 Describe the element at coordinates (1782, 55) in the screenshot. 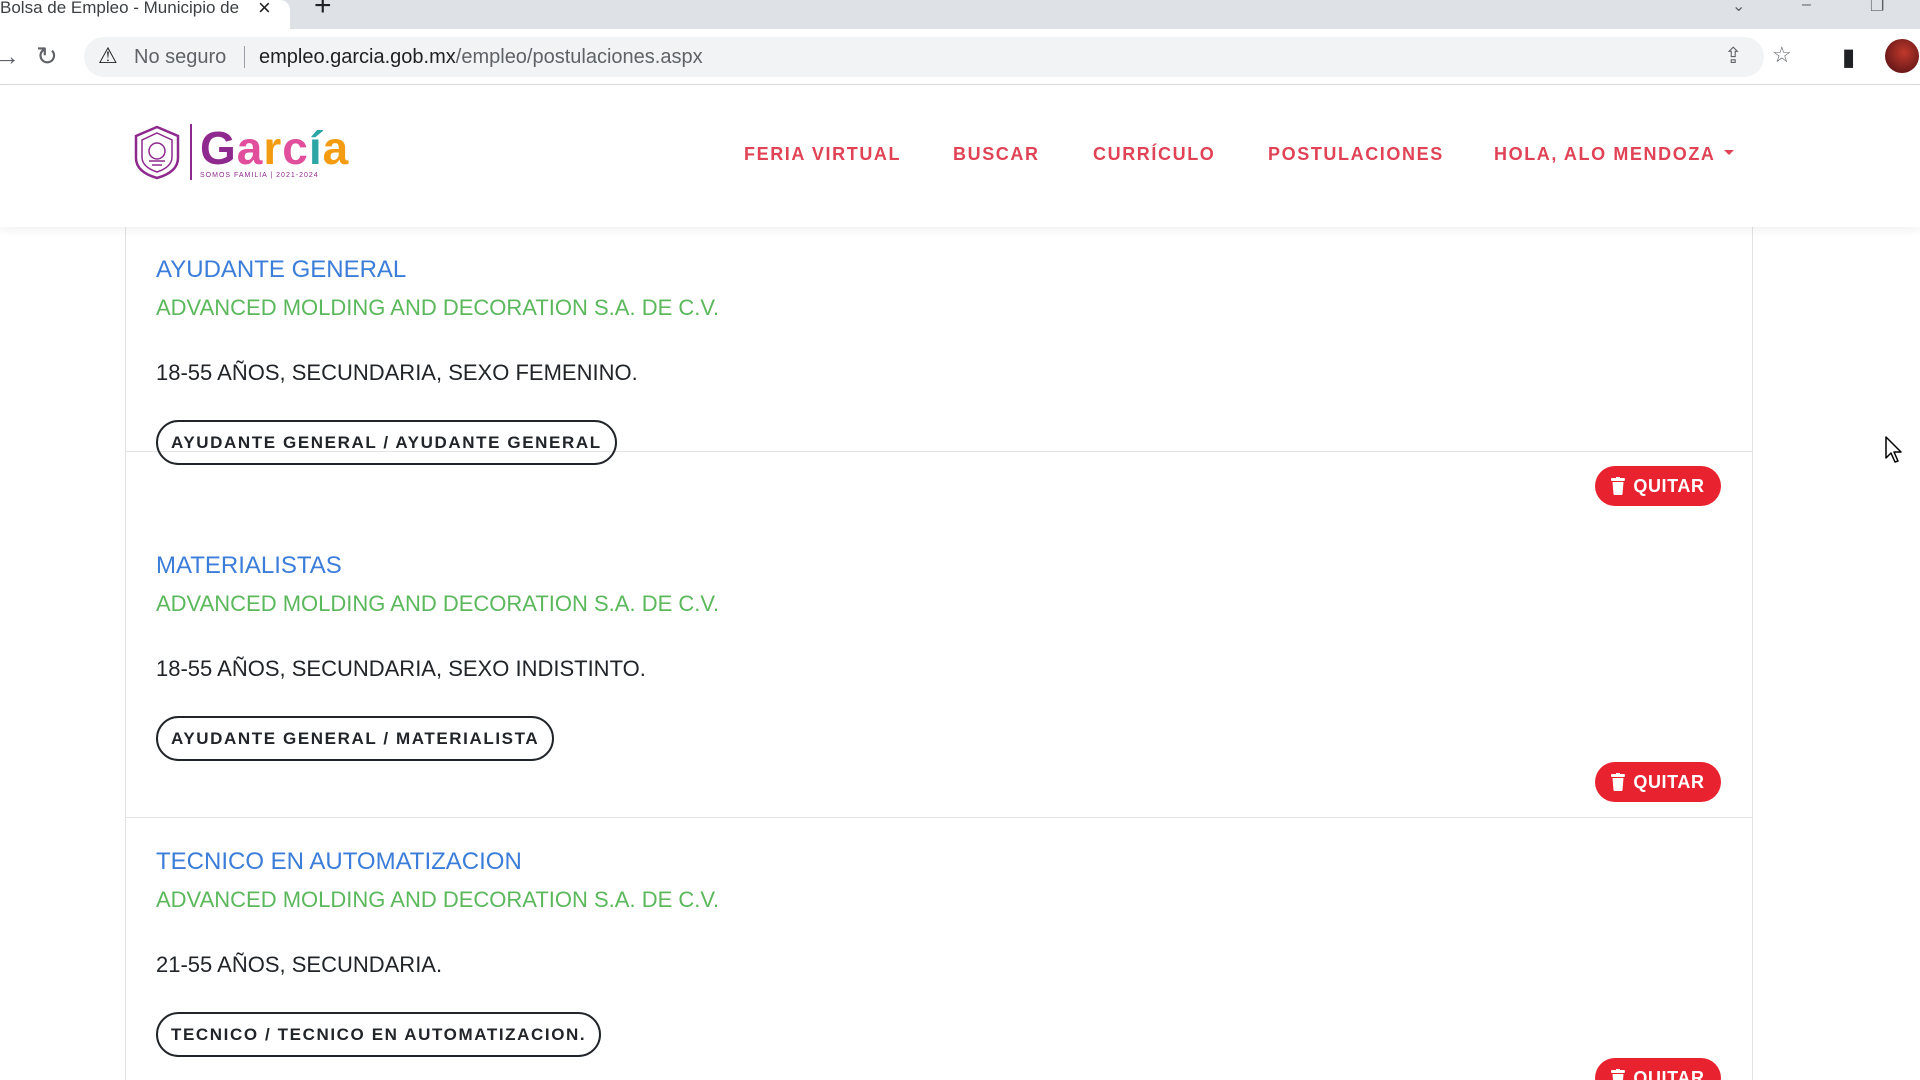

I see `bookmark-star-icon: ☆` at that location.